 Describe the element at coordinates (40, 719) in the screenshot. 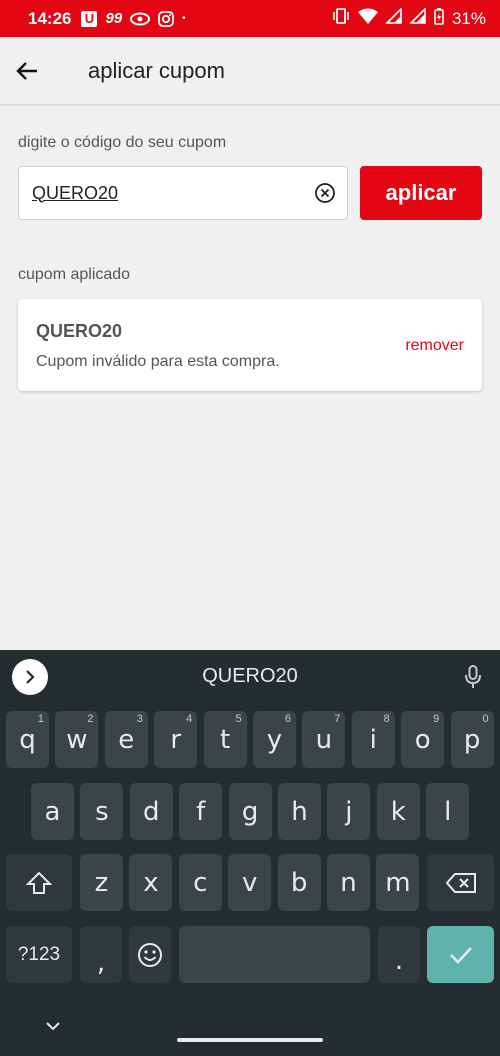

I see `key-number-hint: 1` at that location.